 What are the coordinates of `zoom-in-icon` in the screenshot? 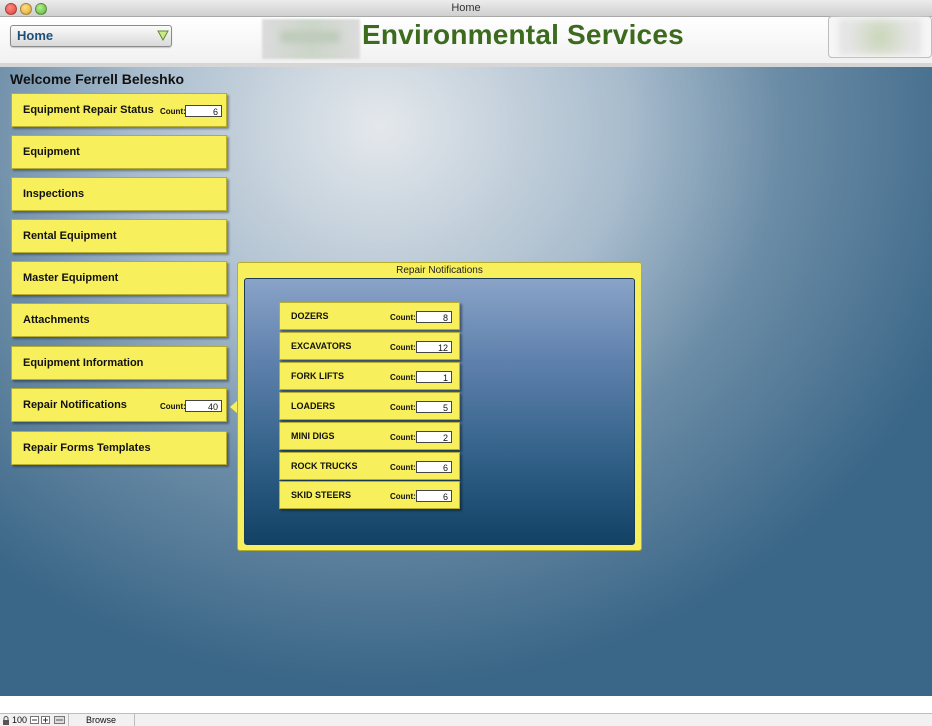 It's located at (45, 720).